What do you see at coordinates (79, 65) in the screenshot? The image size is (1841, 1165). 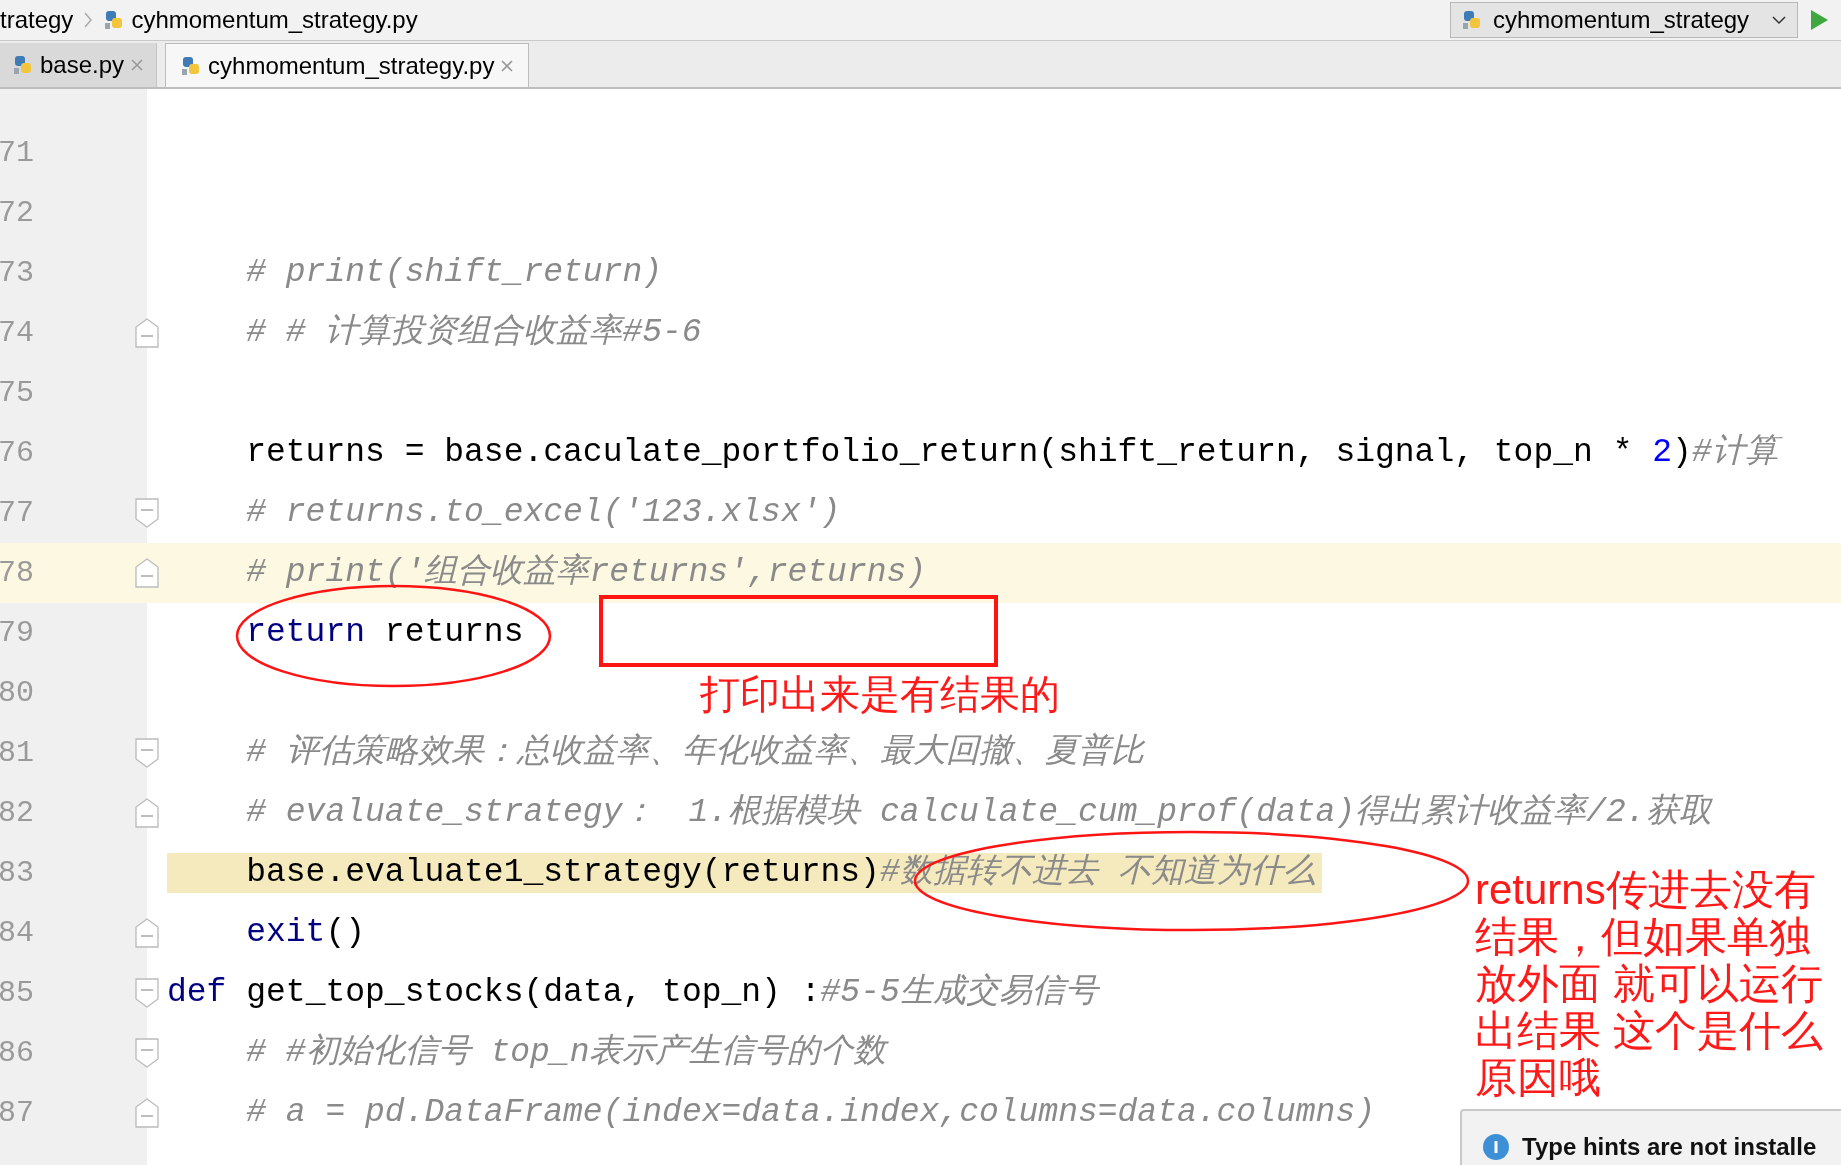 I see `file-tab: base.py` at bounding box center [79, 65].